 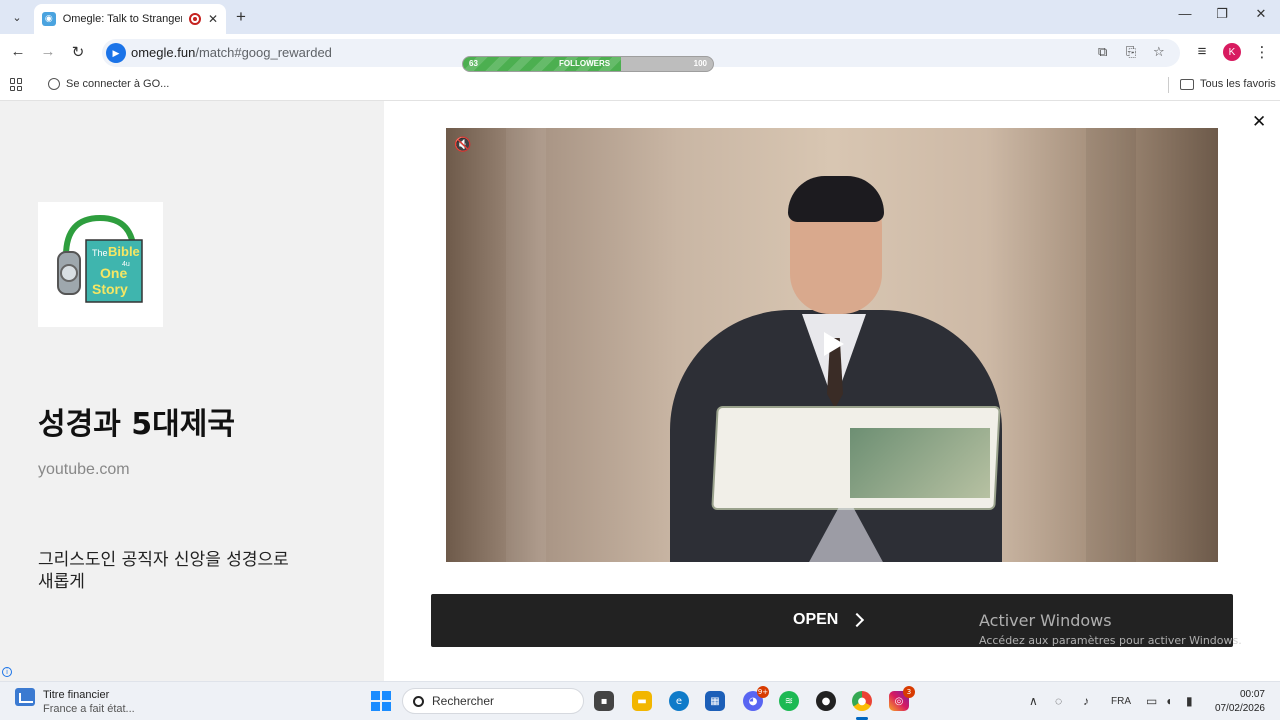 What do you see at coordinates (381, 701) in the screenshot?
I see `start-button-icon` at bounding box center [381, 701].